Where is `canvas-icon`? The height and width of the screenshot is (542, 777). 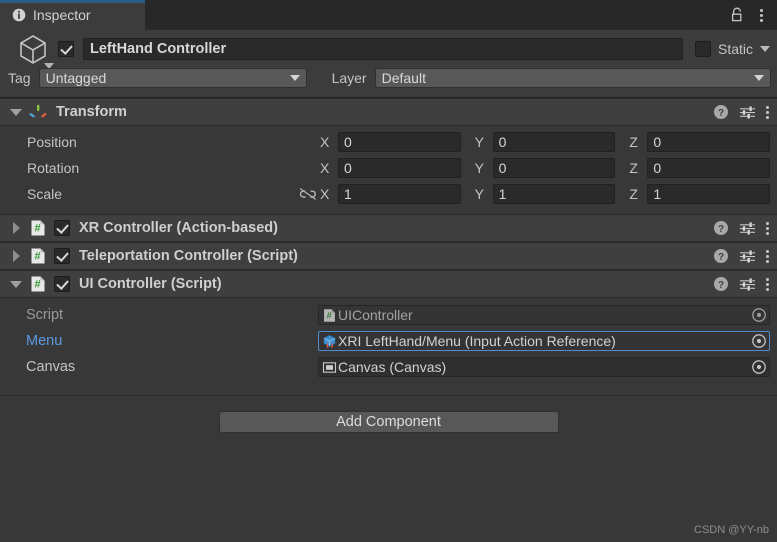 canvas-icon is located at coordinates (329, 367).